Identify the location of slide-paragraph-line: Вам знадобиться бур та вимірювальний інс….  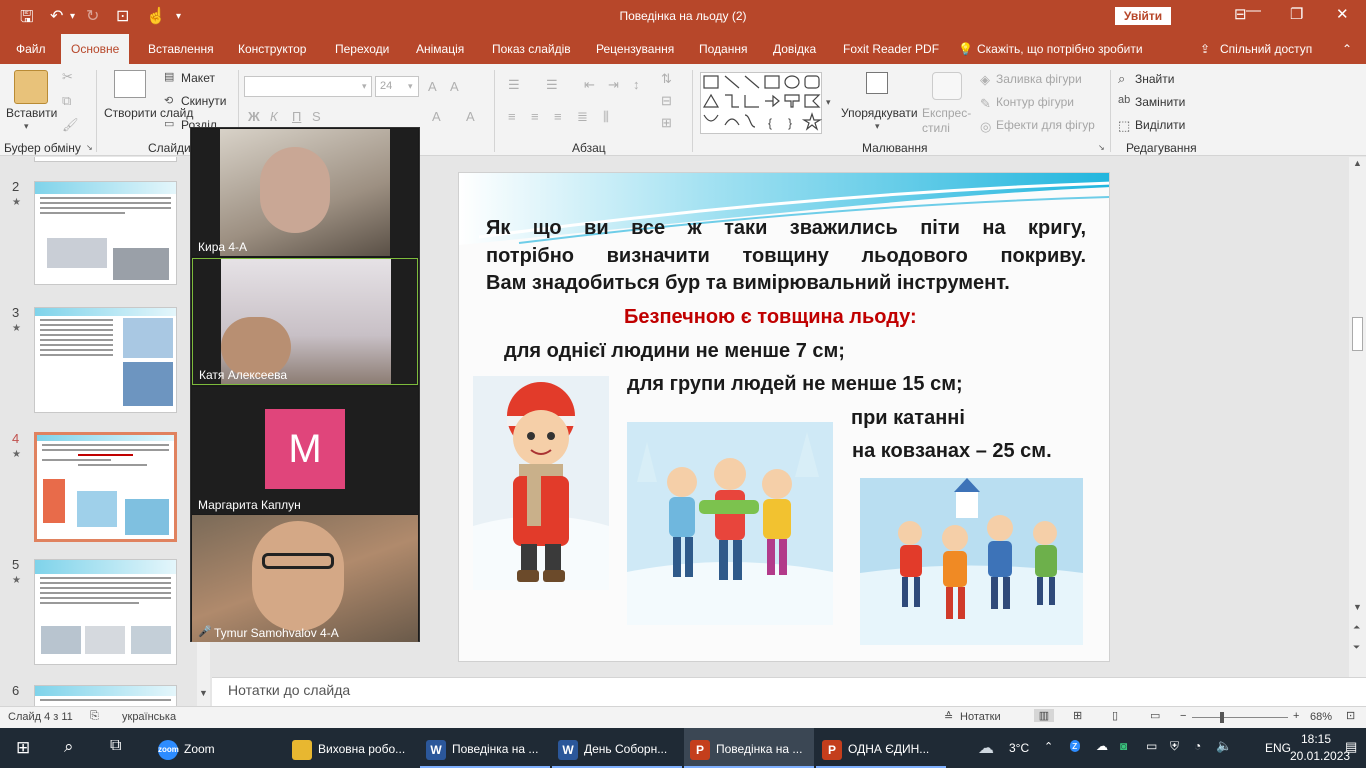
(786, 283).